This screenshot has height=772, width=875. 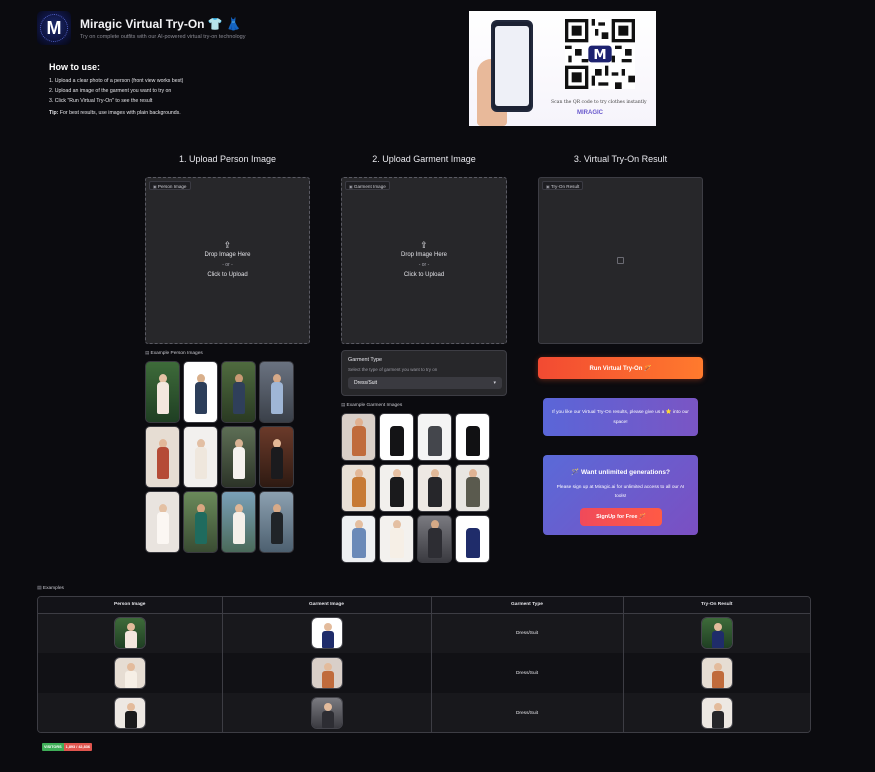 I want to click on logo-letter: M, so click(x=54, y=27).